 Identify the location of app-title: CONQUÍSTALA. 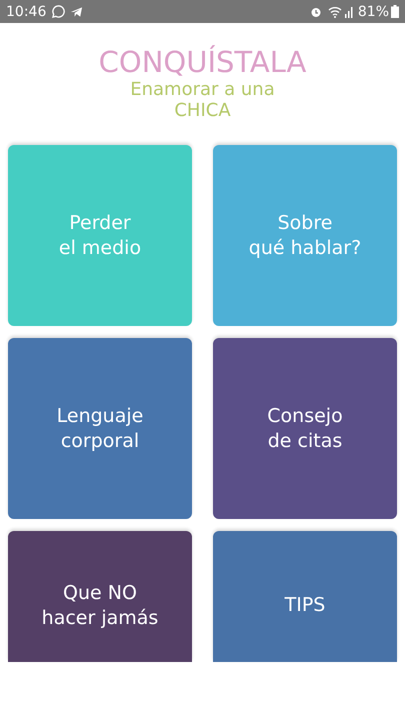
(202, 62).